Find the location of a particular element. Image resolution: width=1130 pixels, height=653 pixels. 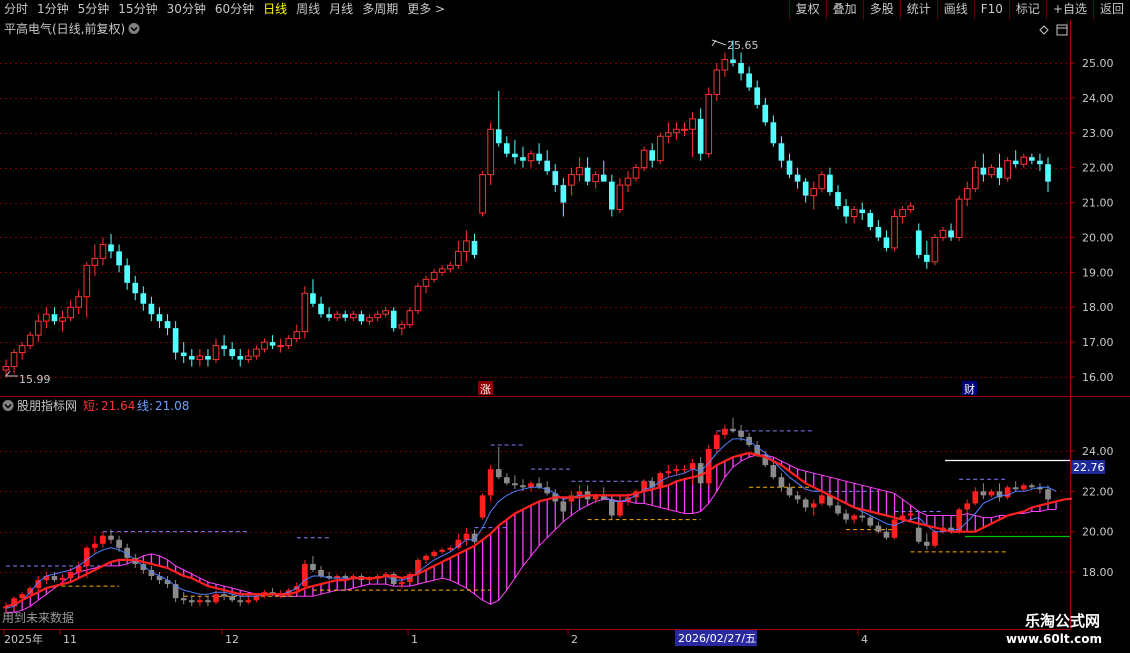

tool-button-2: 多股 is located at coordinates (881, 10).